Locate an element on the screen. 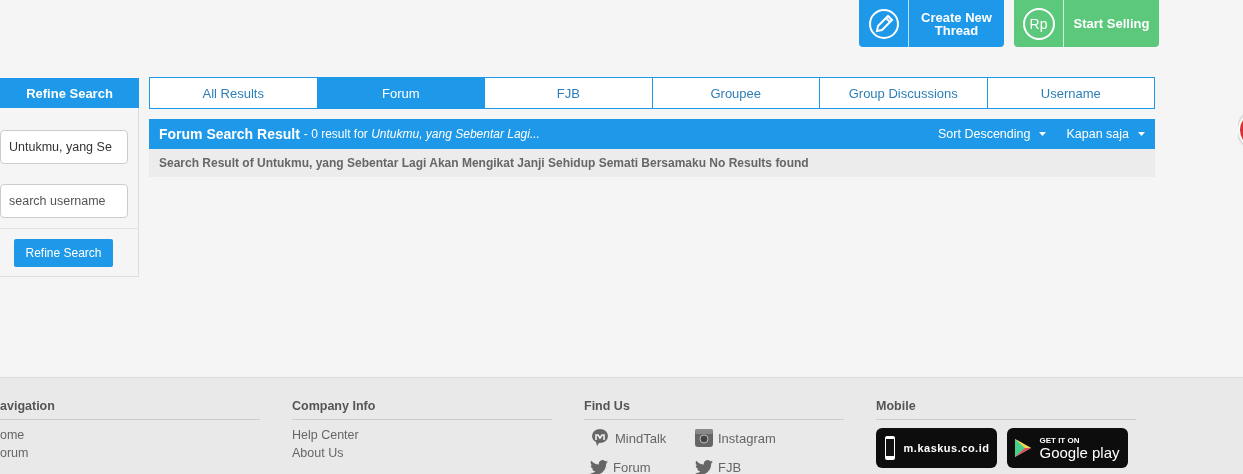  footer-link: orum is located at coordinates (130, 453).